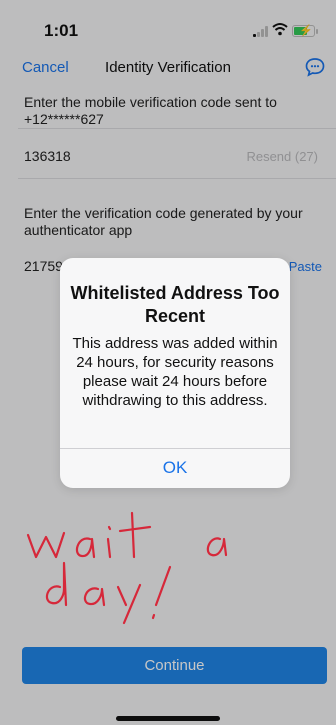  I want to click on ok-button: OK, so click(175, 468).